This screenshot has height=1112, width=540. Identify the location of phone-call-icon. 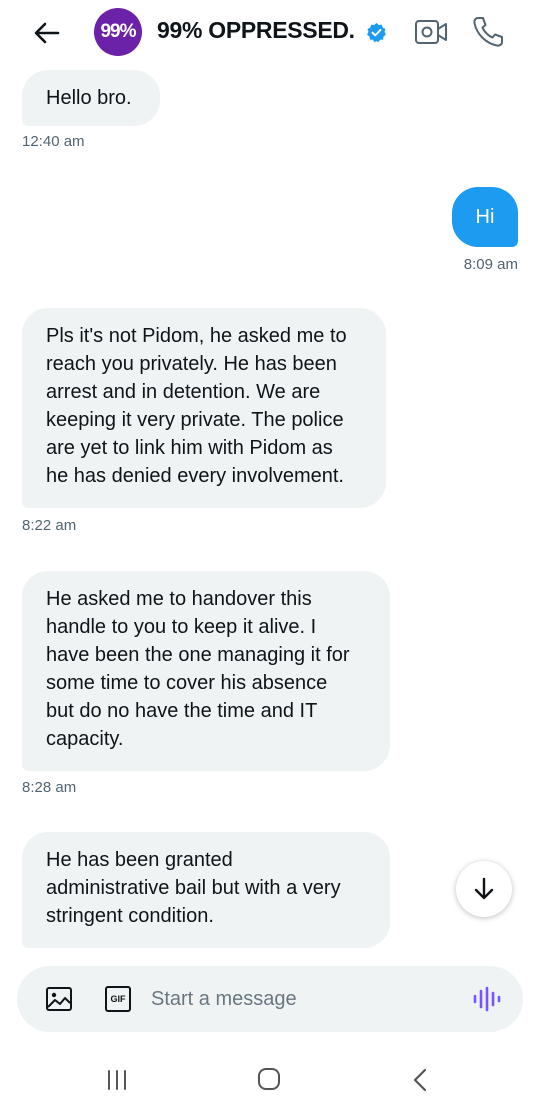
(488, 32).